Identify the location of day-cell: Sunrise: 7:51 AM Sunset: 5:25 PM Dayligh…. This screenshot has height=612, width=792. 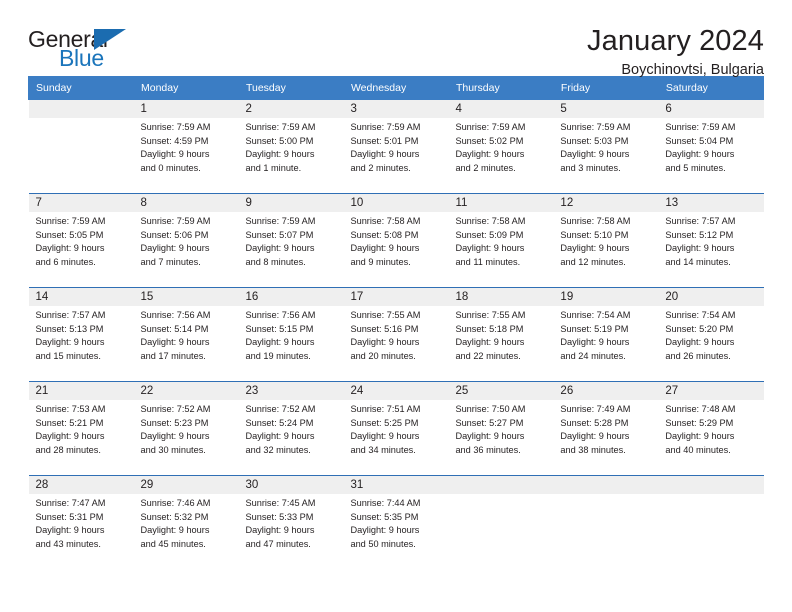
(396, 438).